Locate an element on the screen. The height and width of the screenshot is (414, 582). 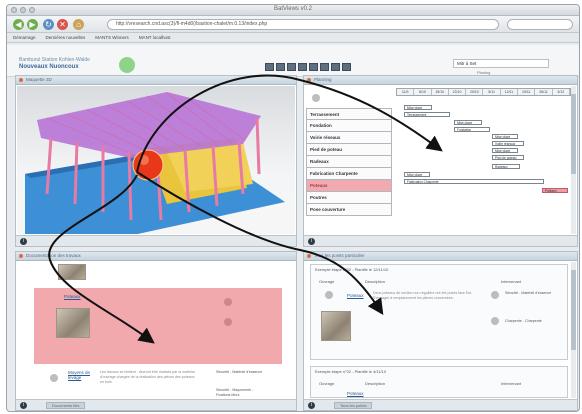
panel-title: Maquette 3D is located at coordinates (156, 80).